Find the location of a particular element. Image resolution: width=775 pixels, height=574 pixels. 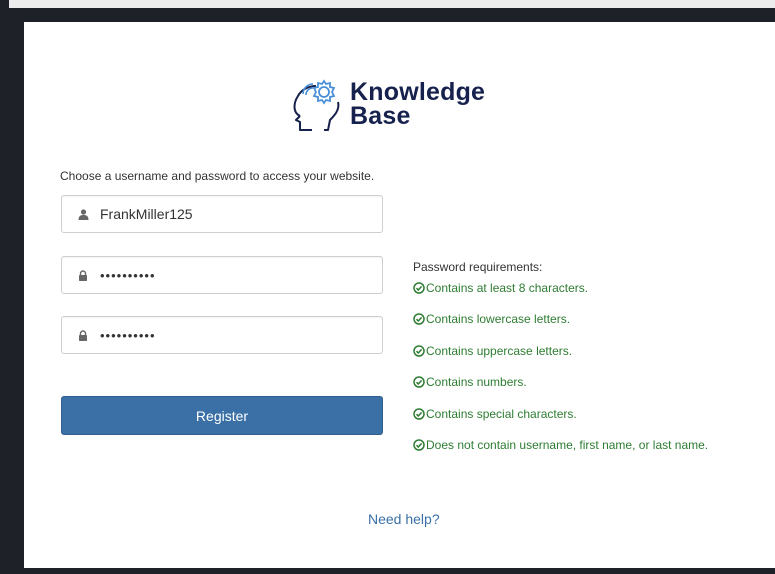

password-field is located at coordinates (222, 275).